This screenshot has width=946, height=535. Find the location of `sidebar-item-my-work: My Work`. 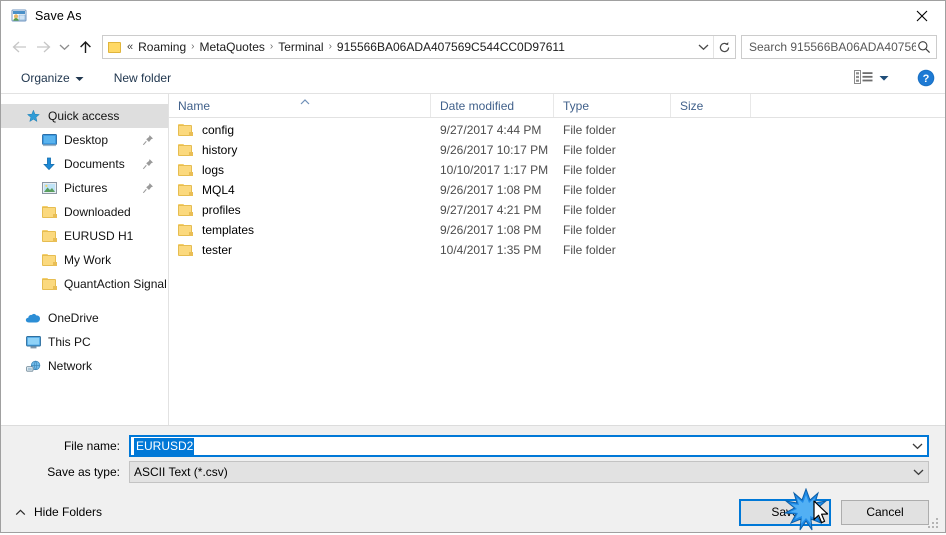

sidebar-item-my-work: My Work is located at coordinates (84, 260).